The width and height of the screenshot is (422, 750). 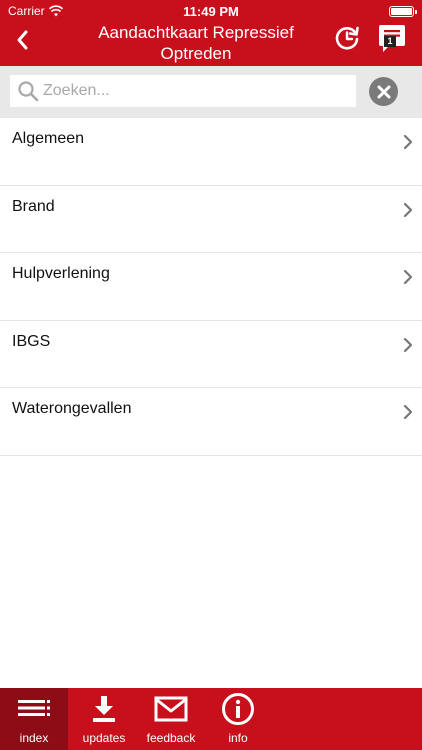 What do you see at coordinates (390, 41) in the screenshot?
I see `notes-badge: 1` at bounding box center [390, 41].